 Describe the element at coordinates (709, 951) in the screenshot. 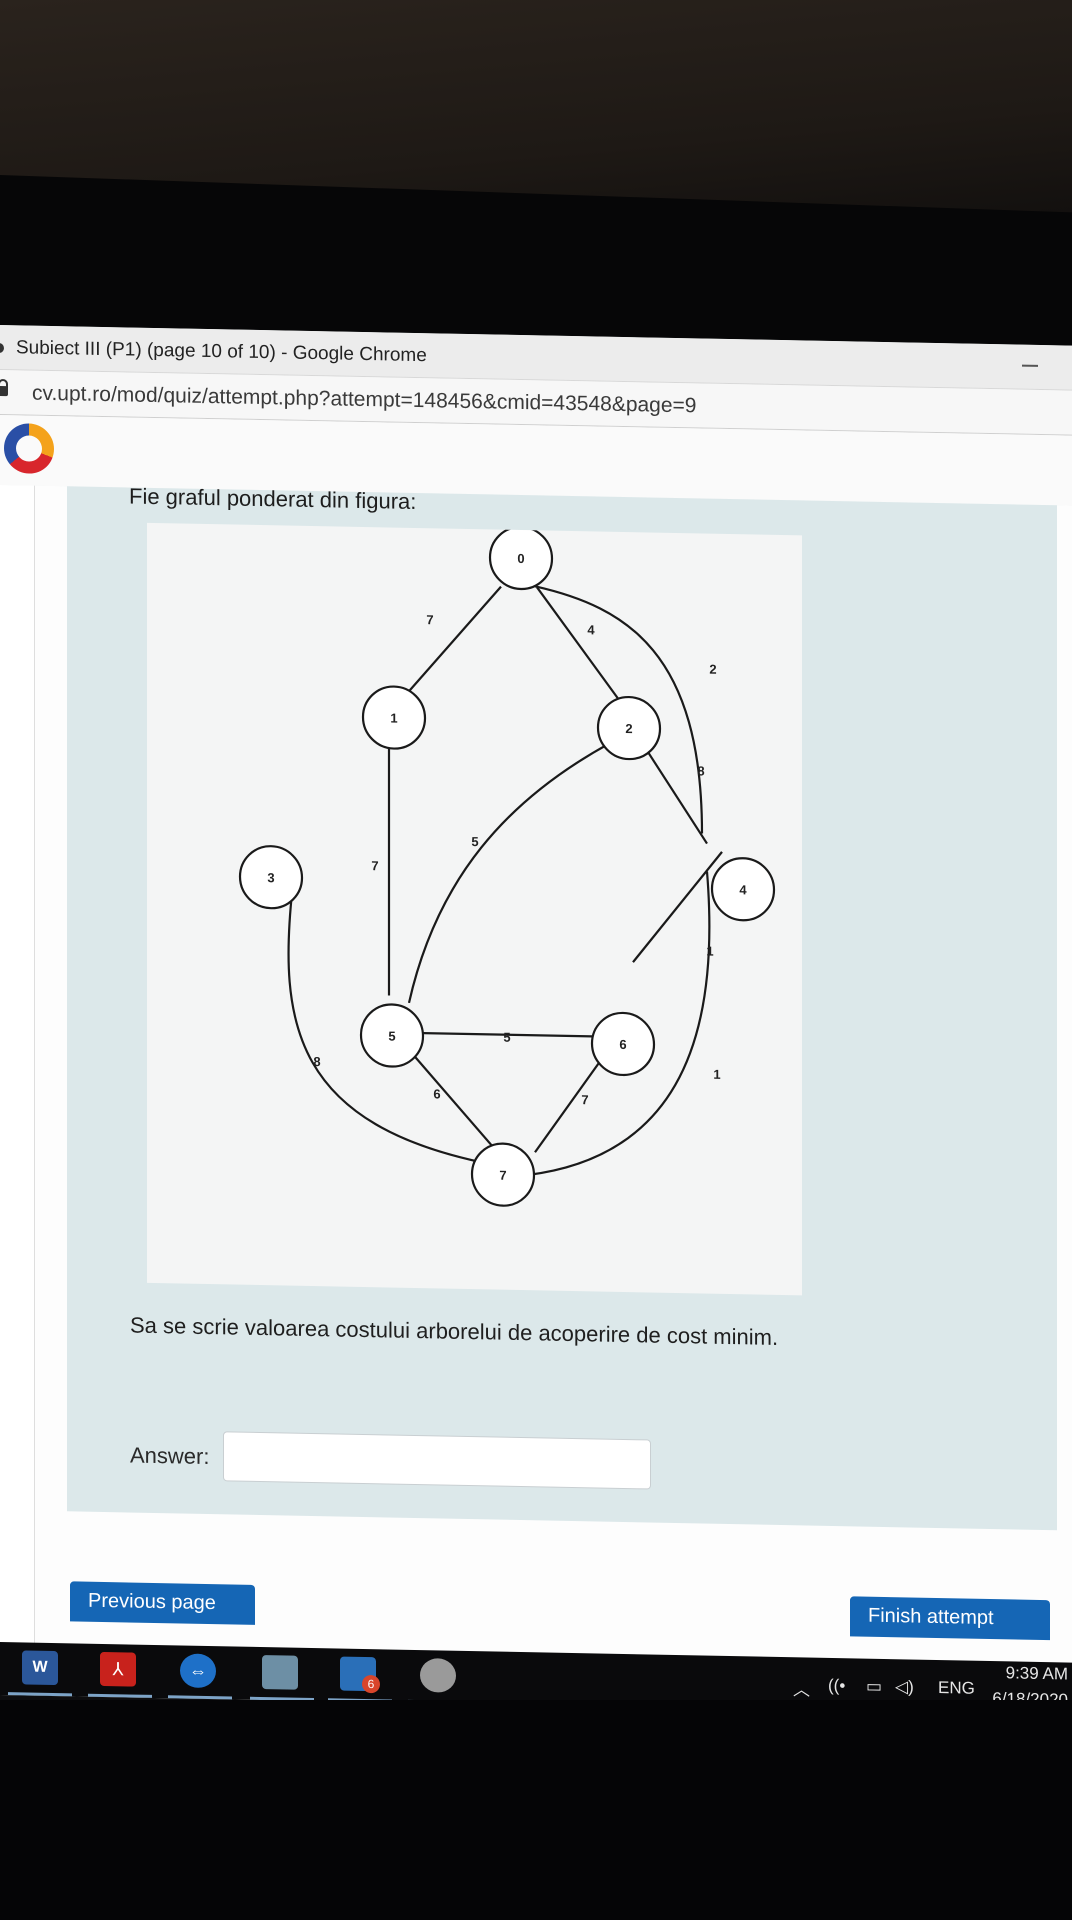

I see `edge-weight-4-6: 1` at that location.